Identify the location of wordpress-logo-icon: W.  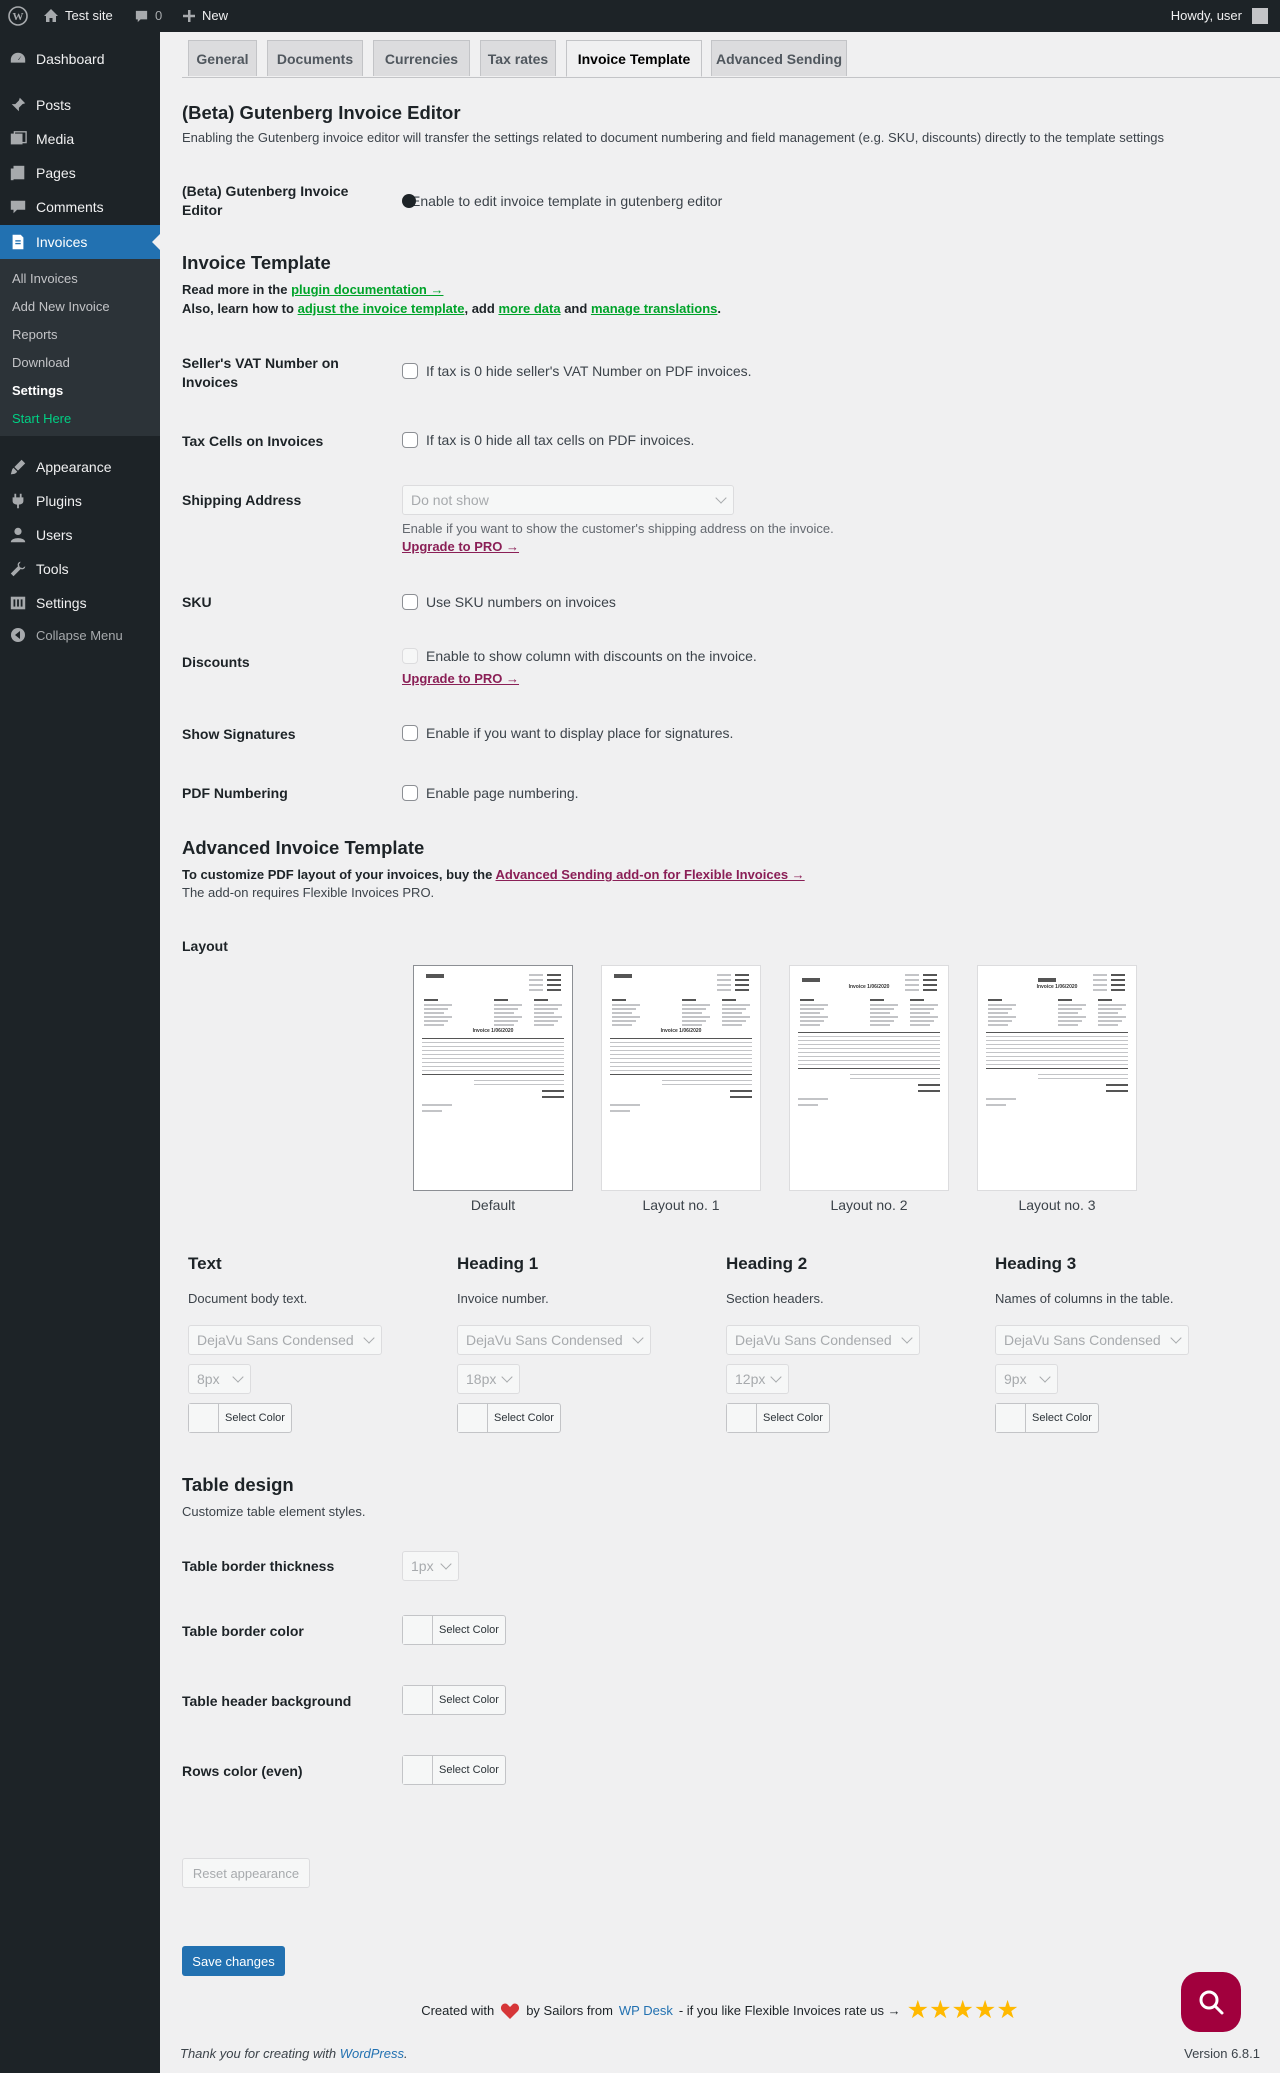
(18, 16).